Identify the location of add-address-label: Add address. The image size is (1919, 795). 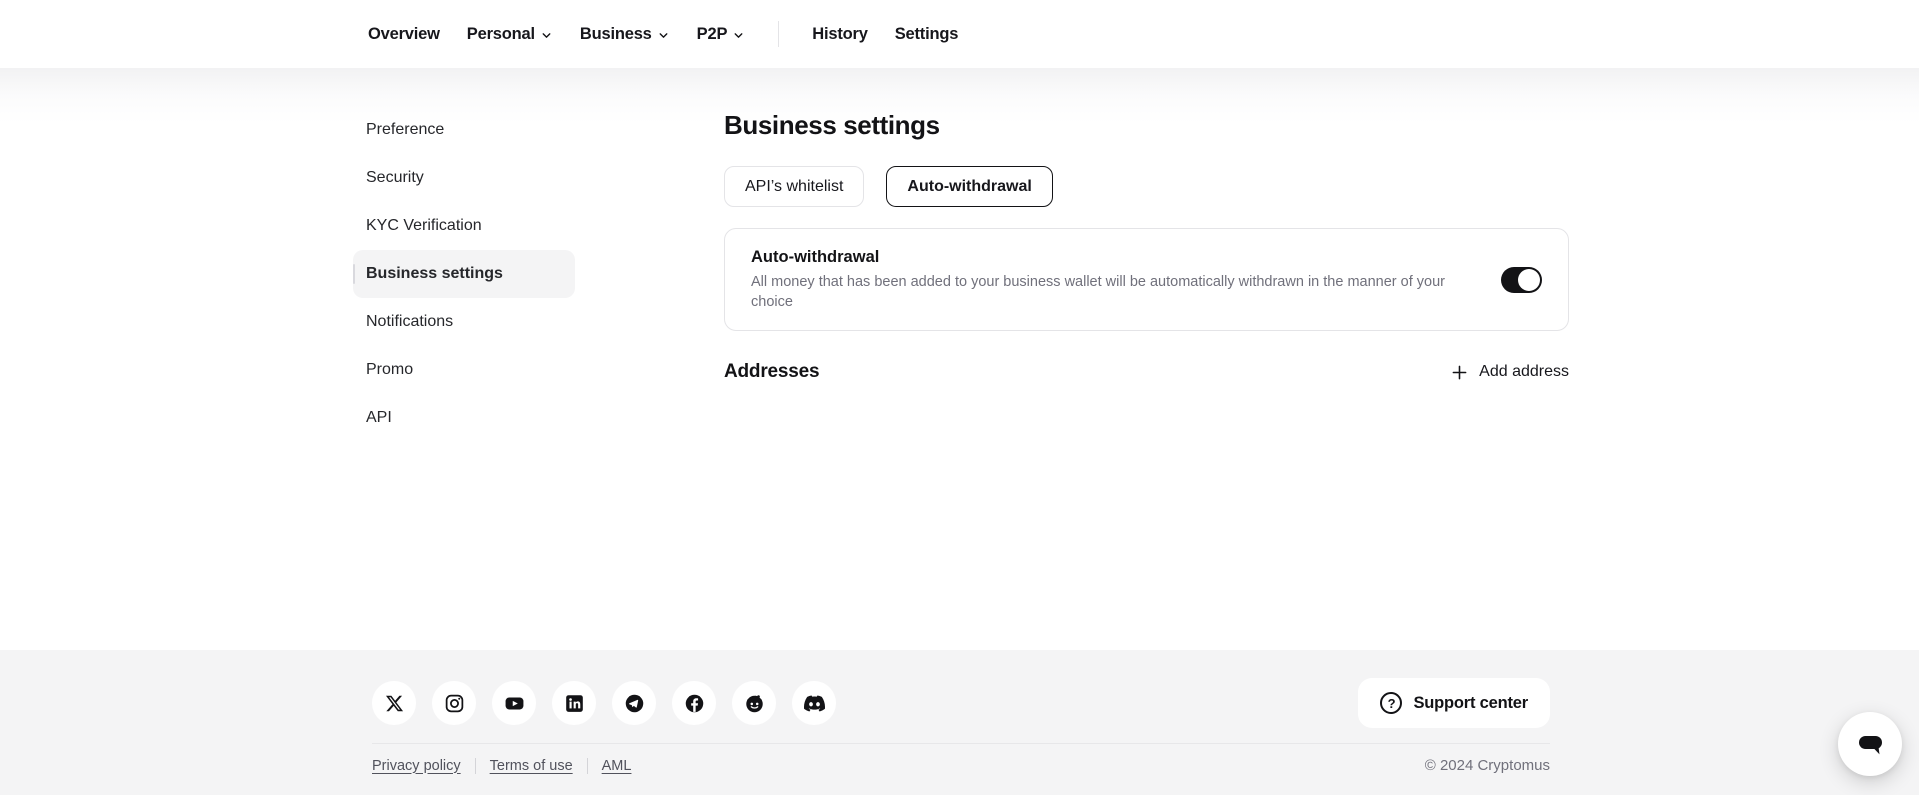
(1524, 371).